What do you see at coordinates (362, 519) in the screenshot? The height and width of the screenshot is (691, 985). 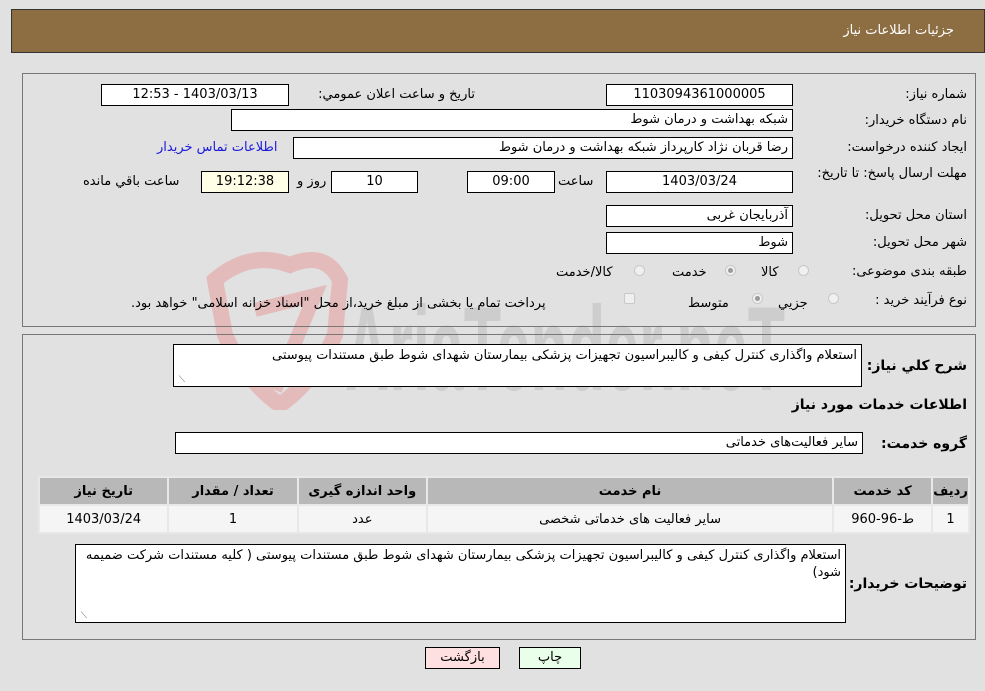 I see `cell-unit: عدد` at bounding box center [362, 519].